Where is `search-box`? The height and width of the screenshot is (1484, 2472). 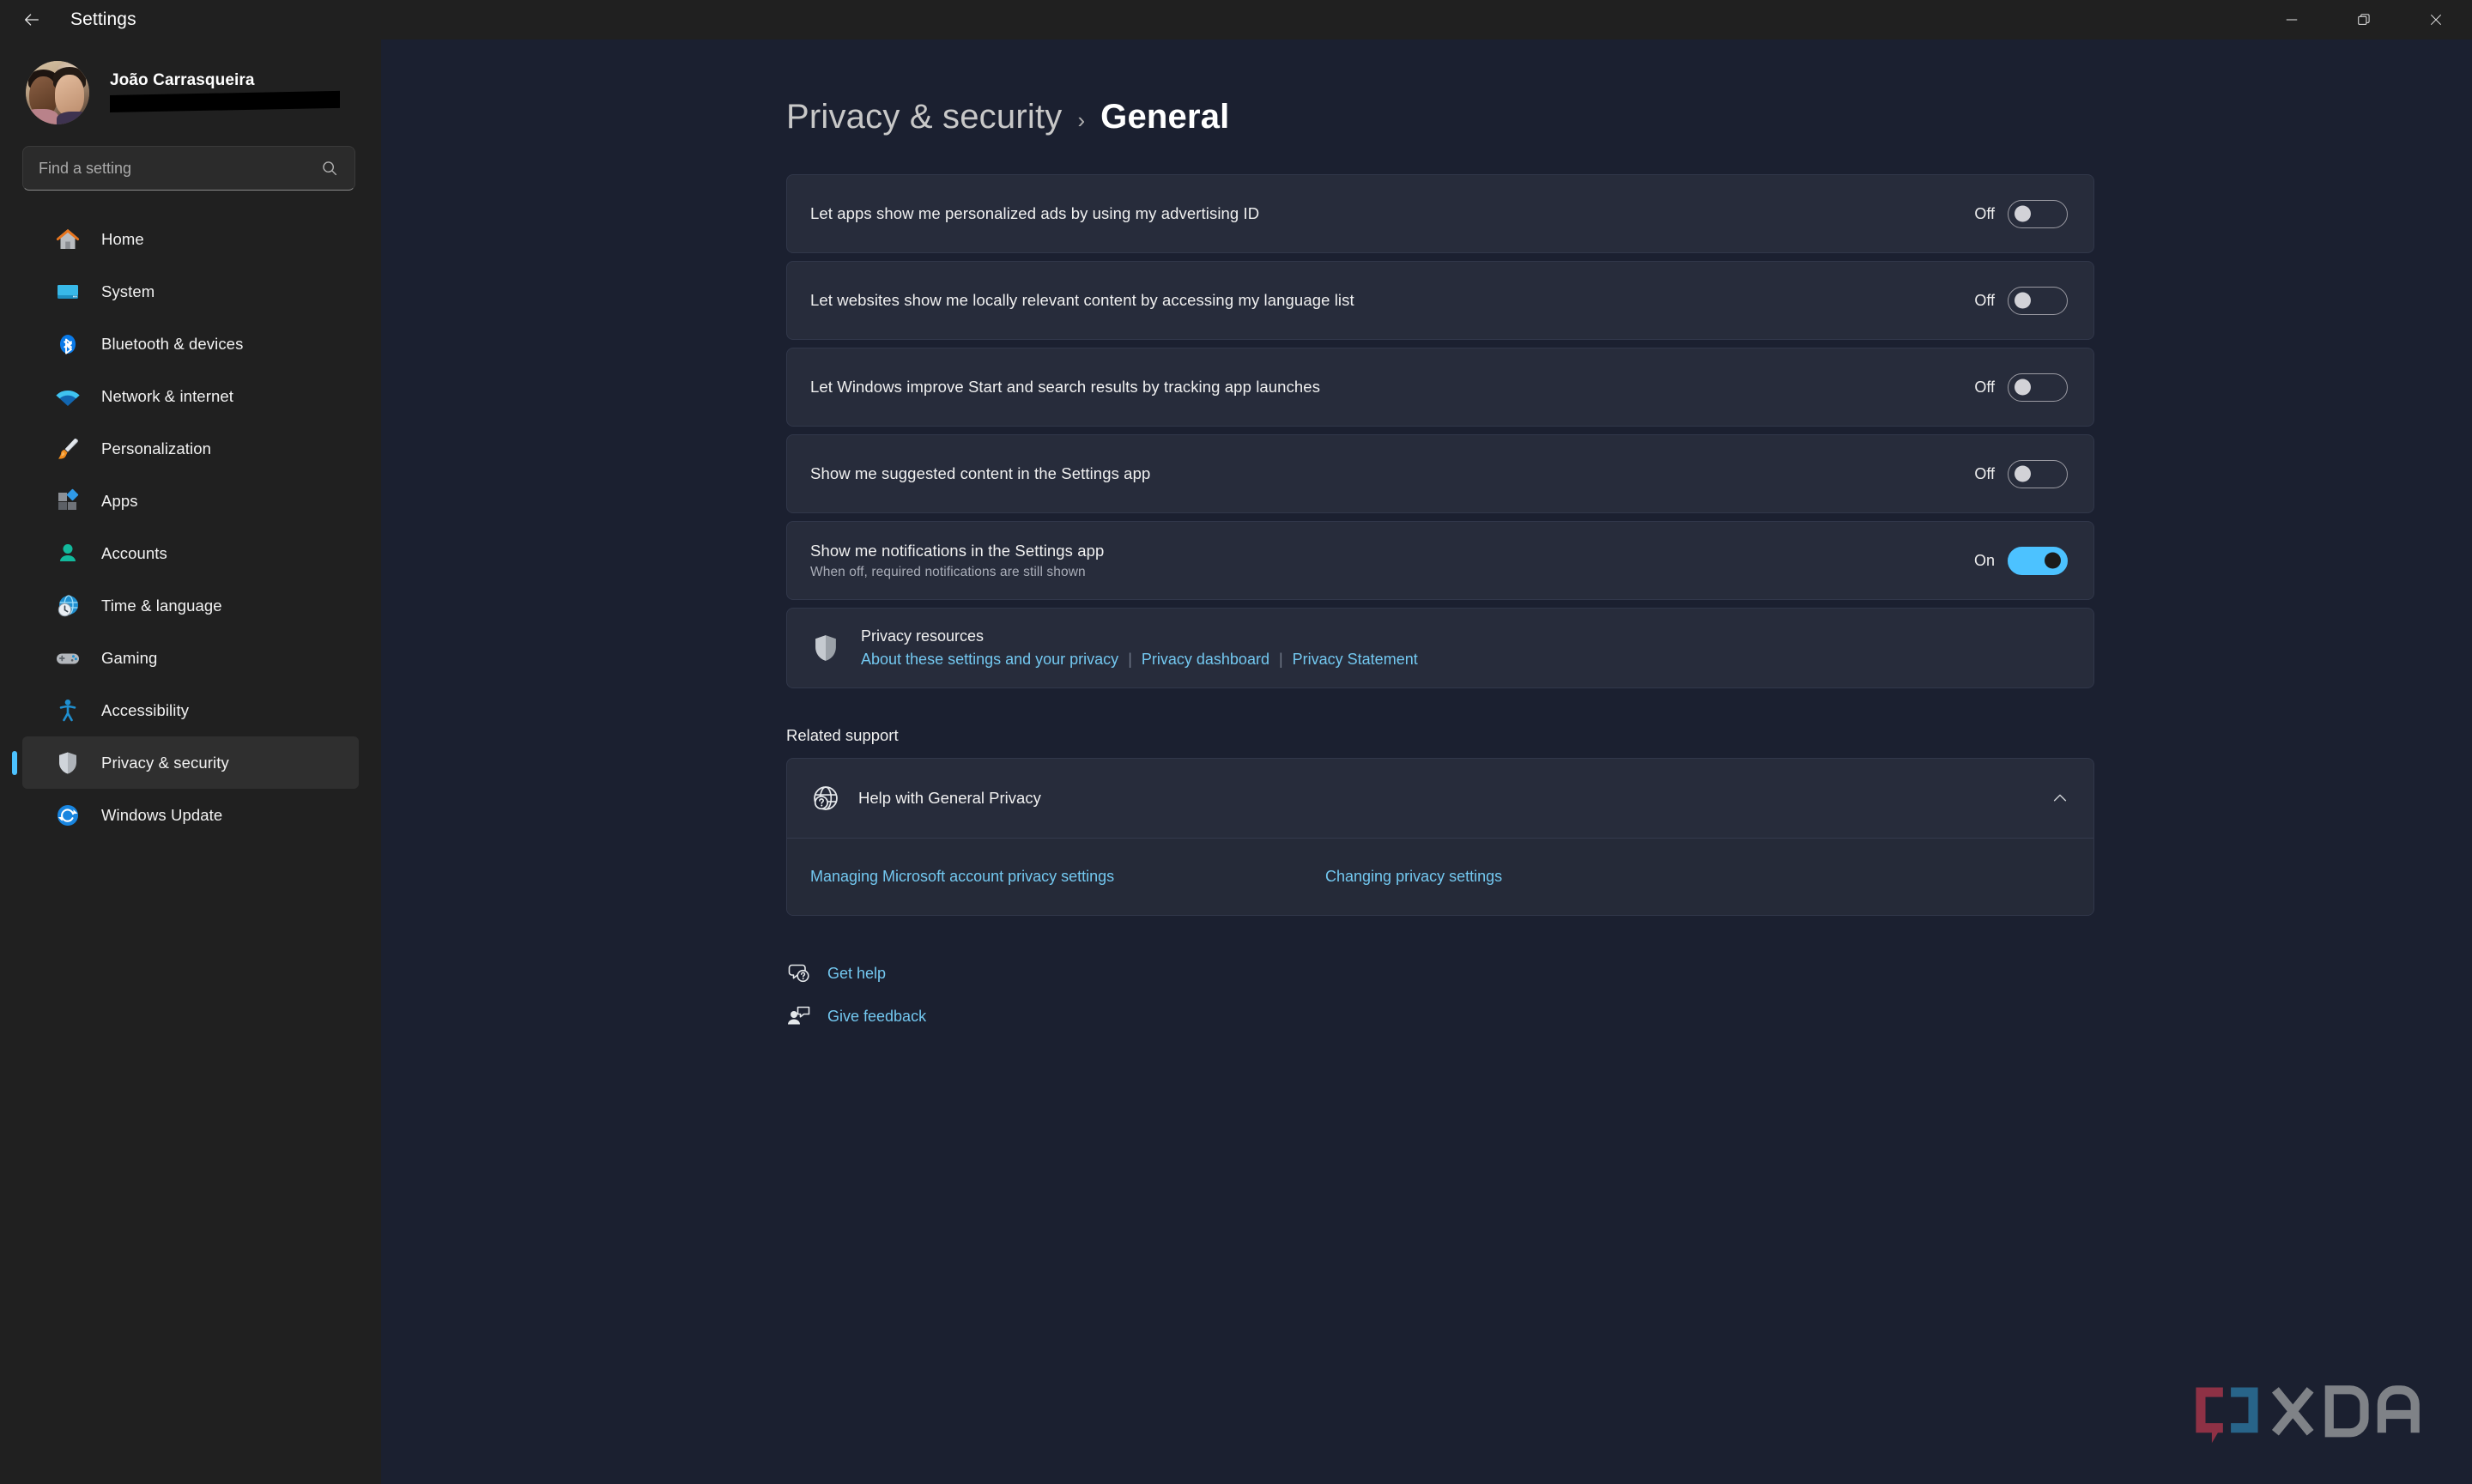
search-box is located at coordinates (188, 168).